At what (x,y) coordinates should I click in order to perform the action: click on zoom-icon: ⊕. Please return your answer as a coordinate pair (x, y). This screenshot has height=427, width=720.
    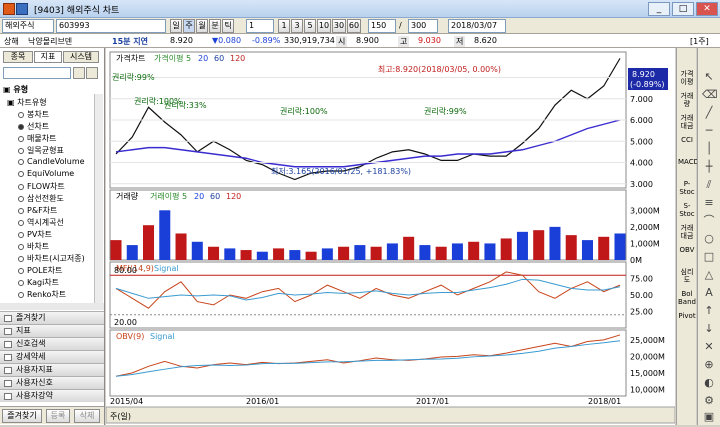
    Looking at the image, I should click on (709, 365).